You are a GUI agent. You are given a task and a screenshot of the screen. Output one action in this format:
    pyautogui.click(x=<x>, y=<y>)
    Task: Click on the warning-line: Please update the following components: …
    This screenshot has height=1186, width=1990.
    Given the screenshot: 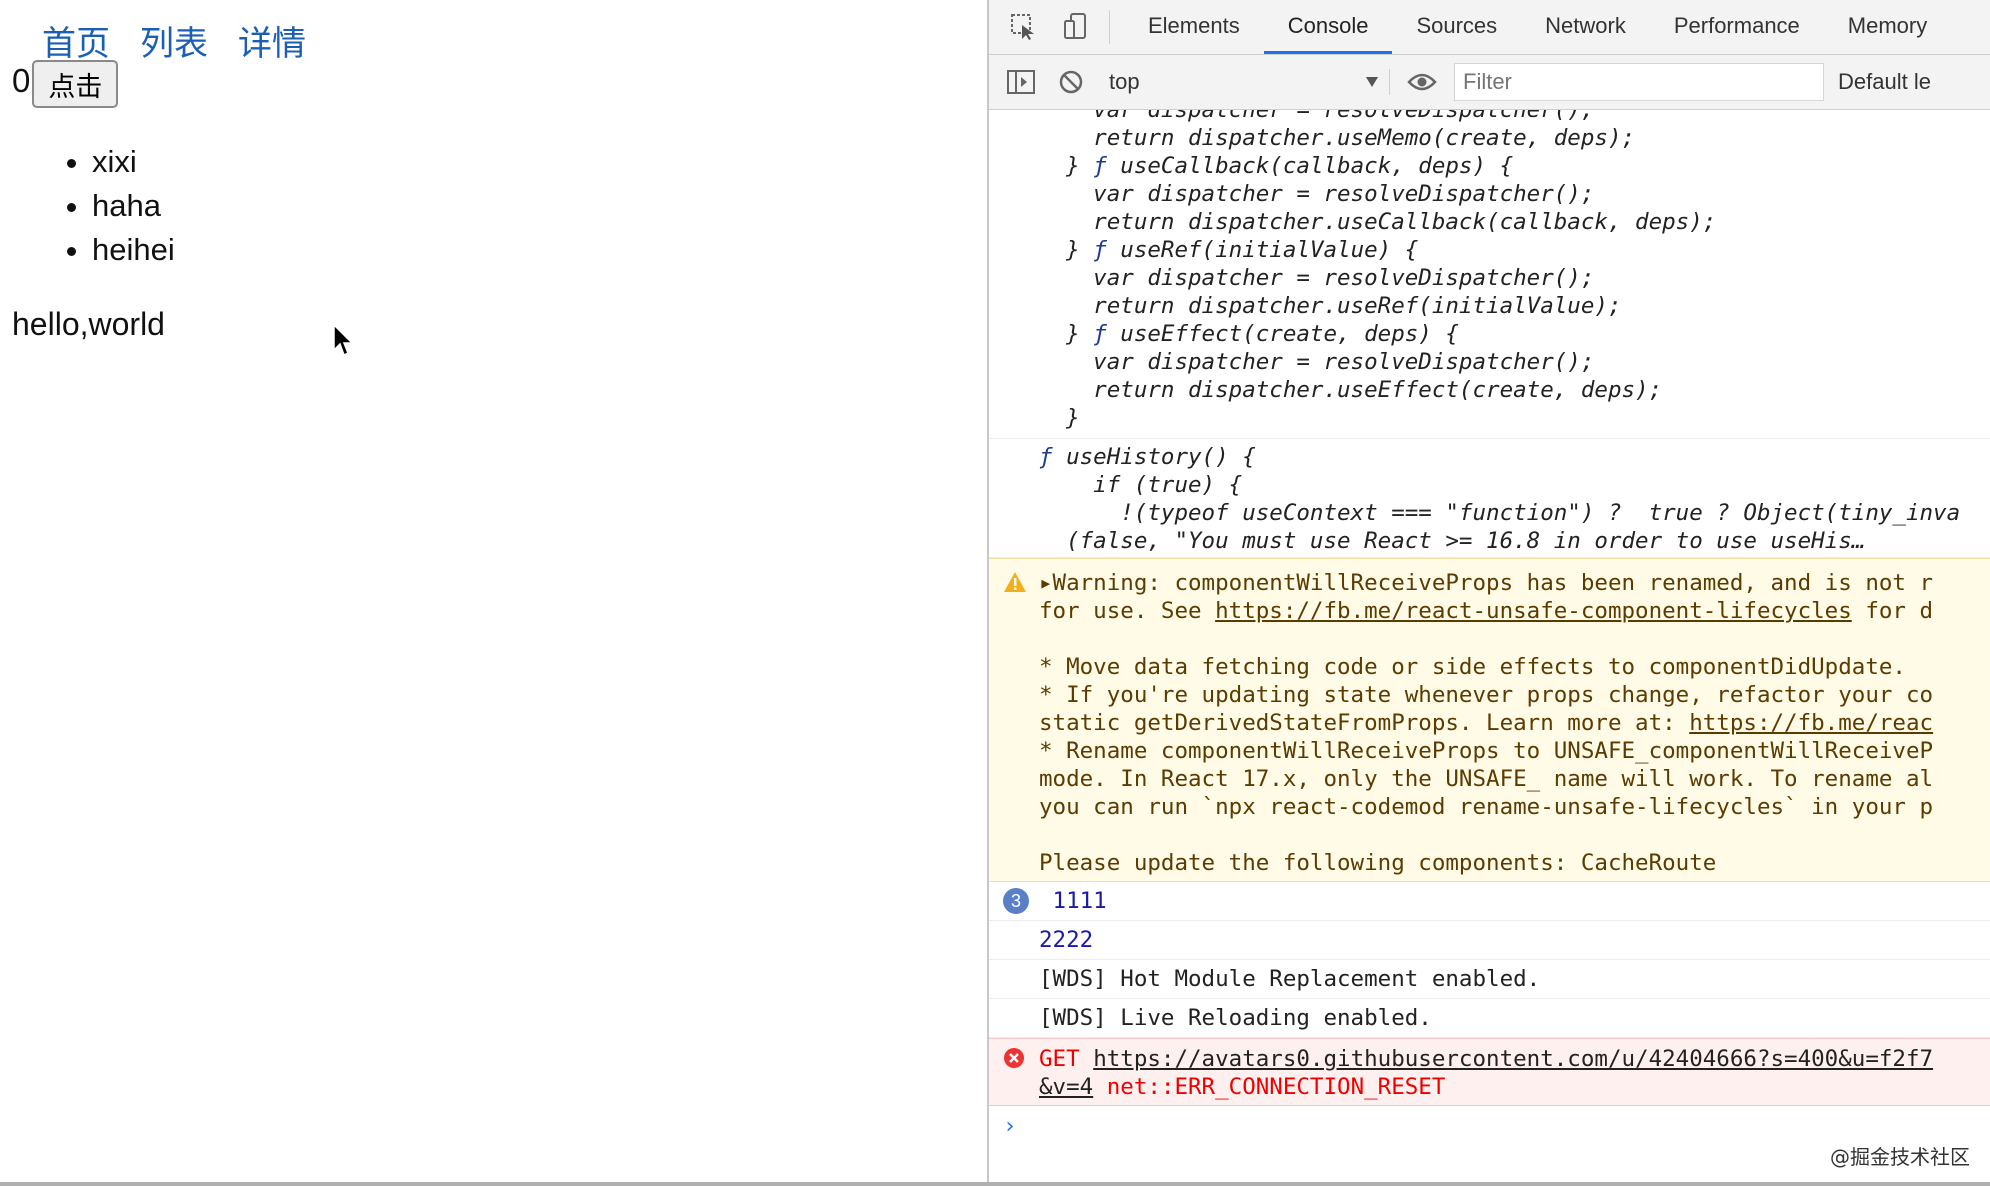 What is the action you would take?
    pyautogui.click(x=1378, y=863)
    